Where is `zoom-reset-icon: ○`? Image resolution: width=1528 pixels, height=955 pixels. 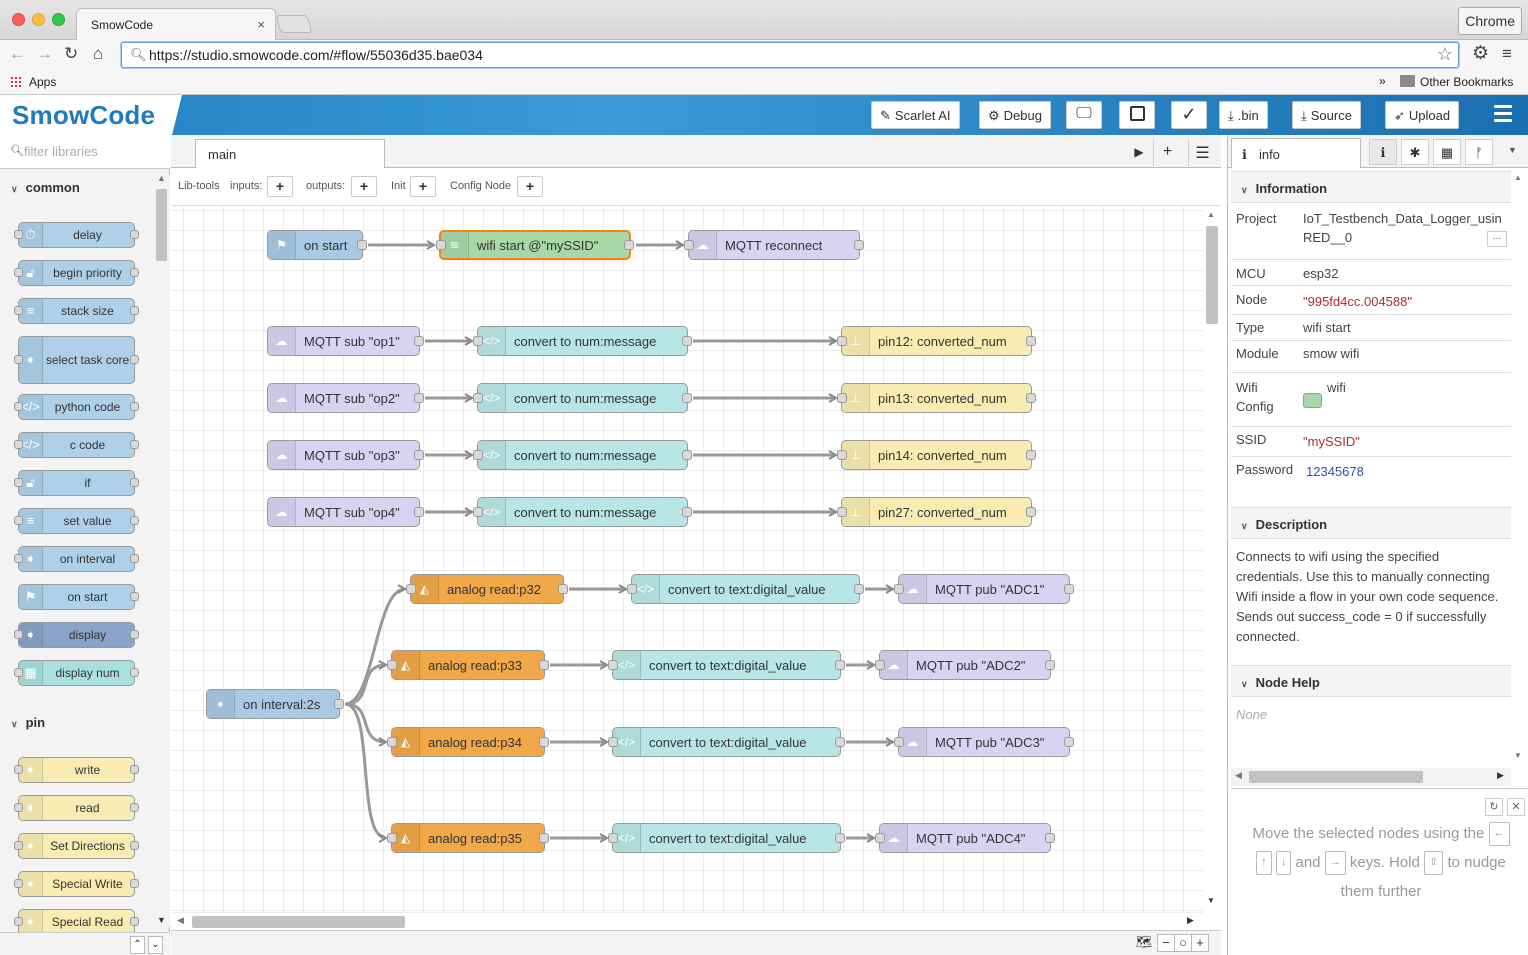
zoom-reset-icon: ○ is located at coordinates (1183, 943).